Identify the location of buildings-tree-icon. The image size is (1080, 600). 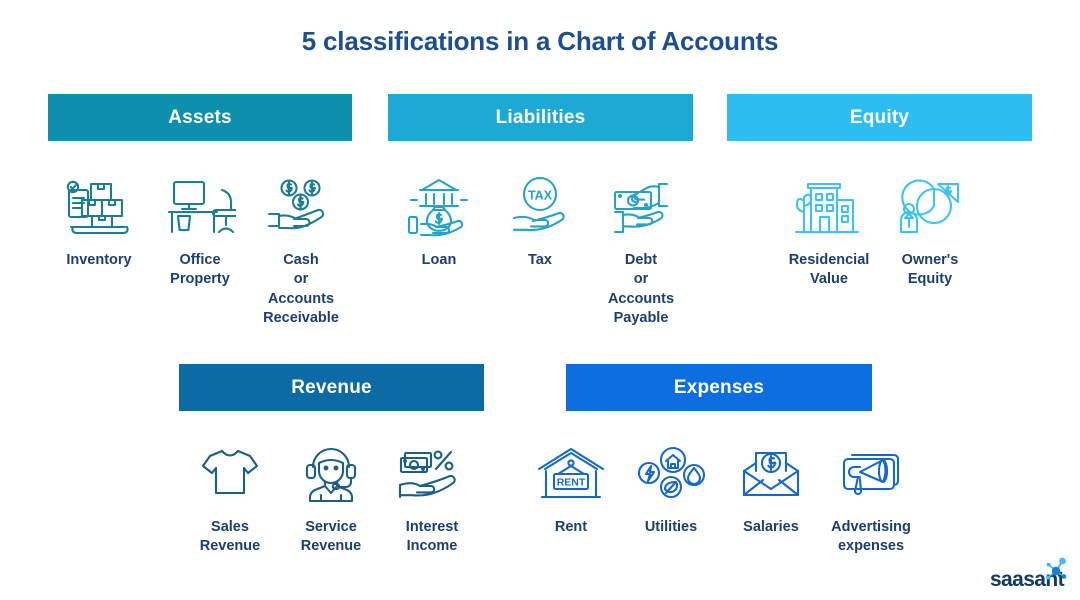
(829, 207).